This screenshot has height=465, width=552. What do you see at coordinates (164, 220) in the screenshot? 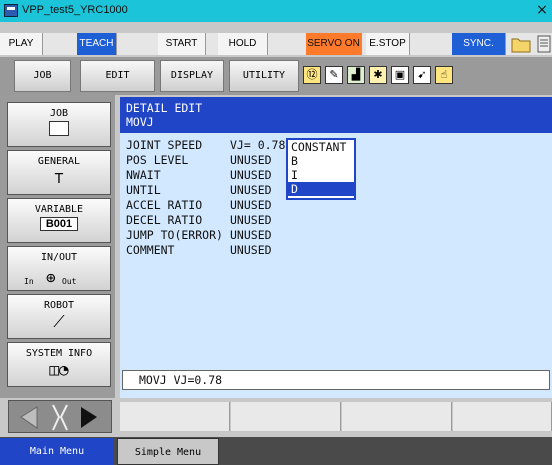
I see `row-name: DECEL RATIO` at bounding box center [164, 220].